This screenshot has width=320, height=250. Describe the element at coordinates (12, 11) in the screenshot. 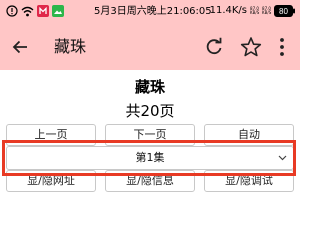

I see `alert-icon` at that location.